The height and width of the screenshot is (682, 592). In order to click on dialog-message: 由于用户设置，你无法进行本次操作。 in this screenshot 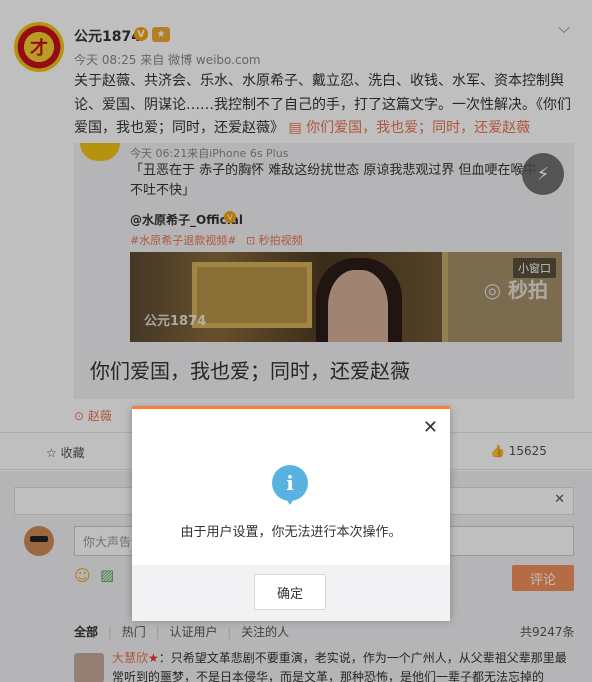, I will do `click(291, 532)`.